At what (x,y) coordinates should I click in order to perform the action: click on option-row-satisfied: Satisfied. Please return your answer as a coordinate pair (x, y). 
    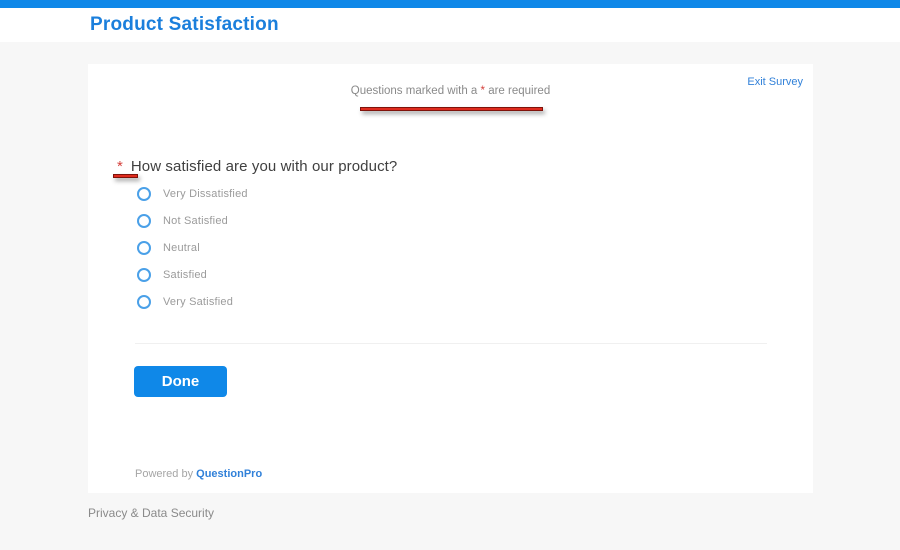
    Looking at the image, I should click on (192, 274).